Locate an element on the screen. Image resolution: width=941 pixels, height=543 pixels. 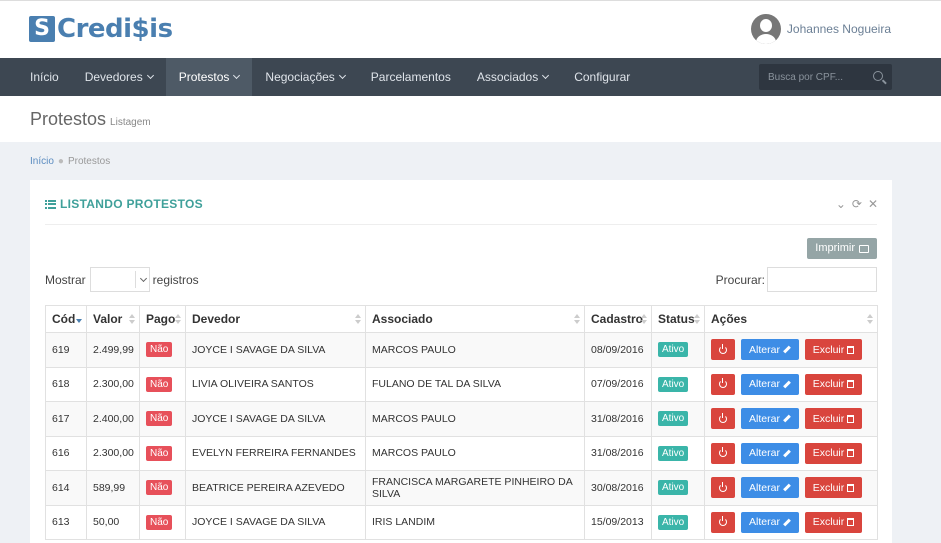
page-title: Protestos Listagem is located at coordinates (90, 119).